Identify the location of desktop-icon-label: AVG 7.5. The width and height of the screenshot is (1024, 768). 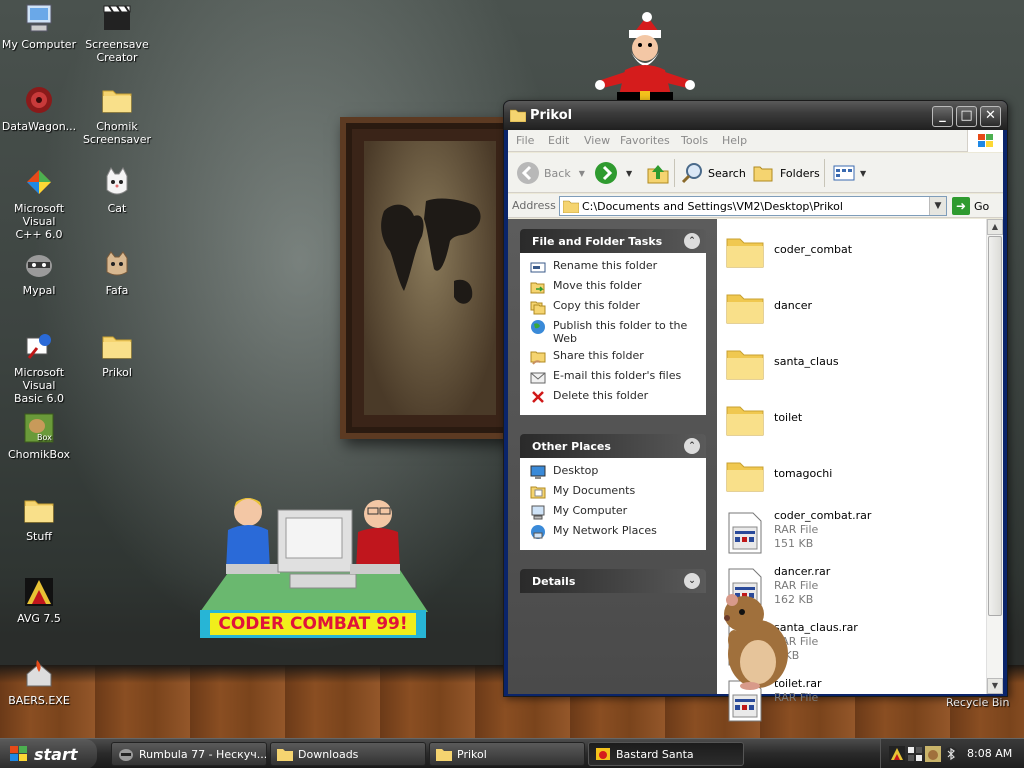
(39, 618).